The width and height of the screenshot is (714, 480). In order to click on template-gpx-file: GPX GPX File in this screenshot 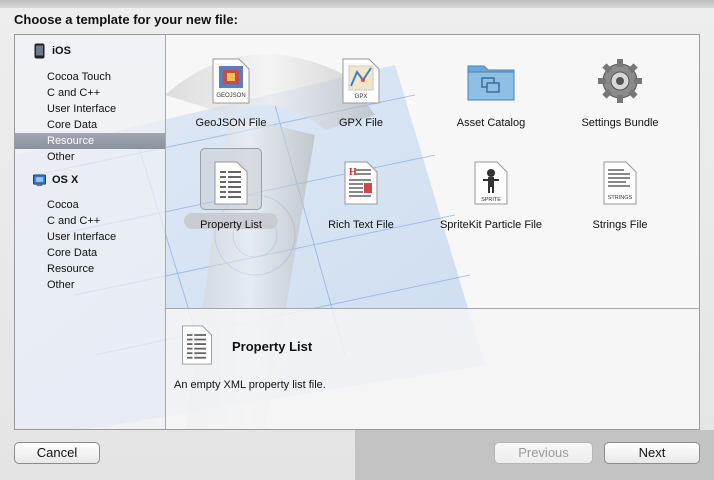, I will do `click(361, 89)`.